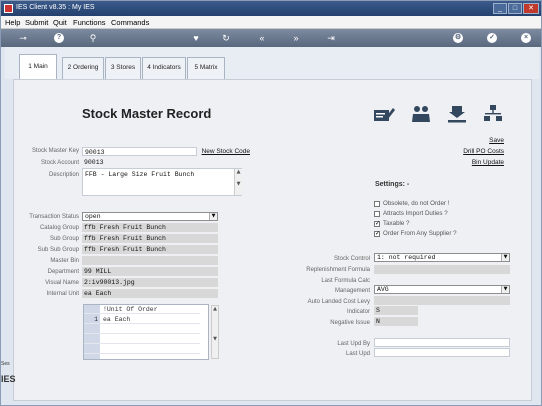  Describe the element at coordinates (457, 114) in the screenshot. I see `download-icon` at that location.